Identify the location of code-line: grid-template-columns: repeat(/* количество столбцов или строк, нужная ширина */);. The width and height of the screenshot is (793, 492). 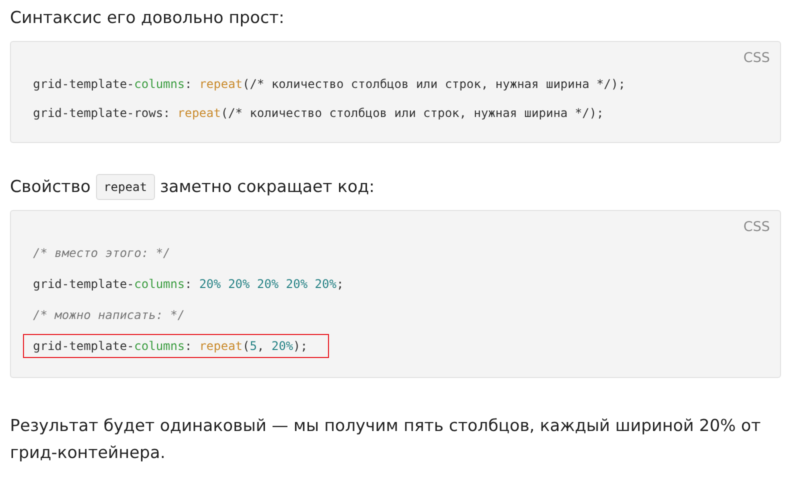
(329, 84).